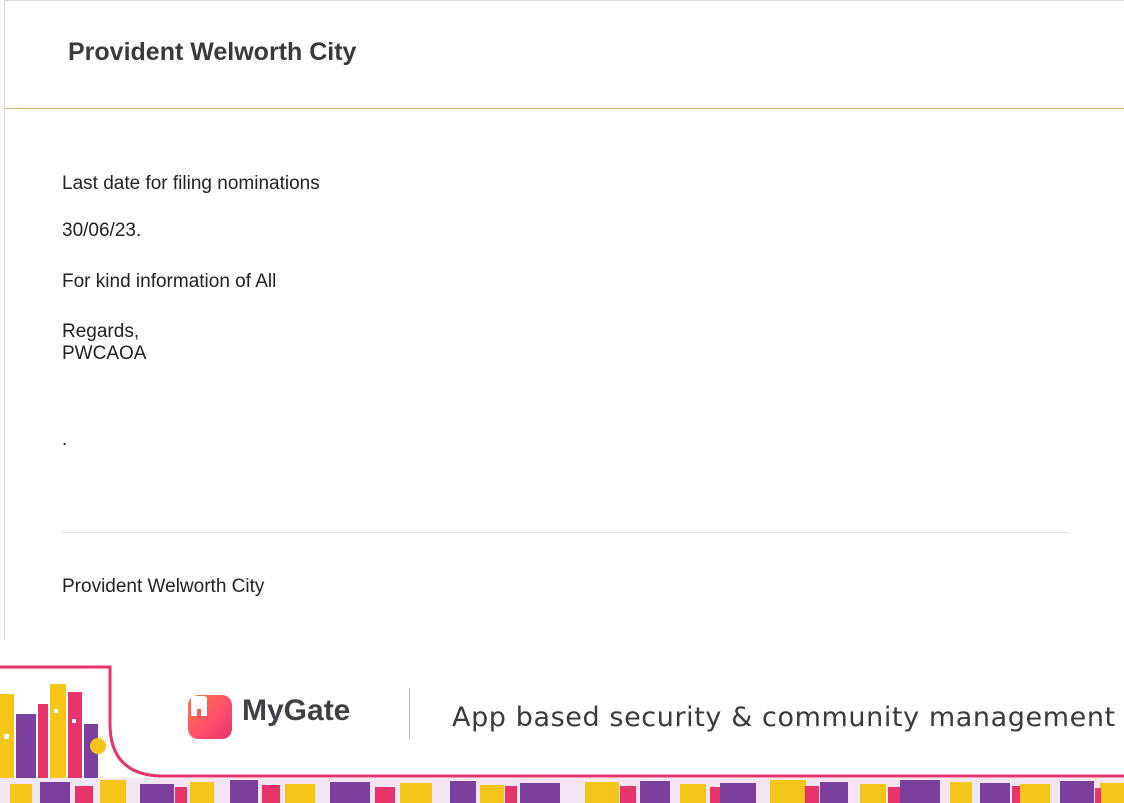  What do you see at coordinates (65, 439) in the screenshot?
I see `message-trailing: .` at bounding box center [65, 439].